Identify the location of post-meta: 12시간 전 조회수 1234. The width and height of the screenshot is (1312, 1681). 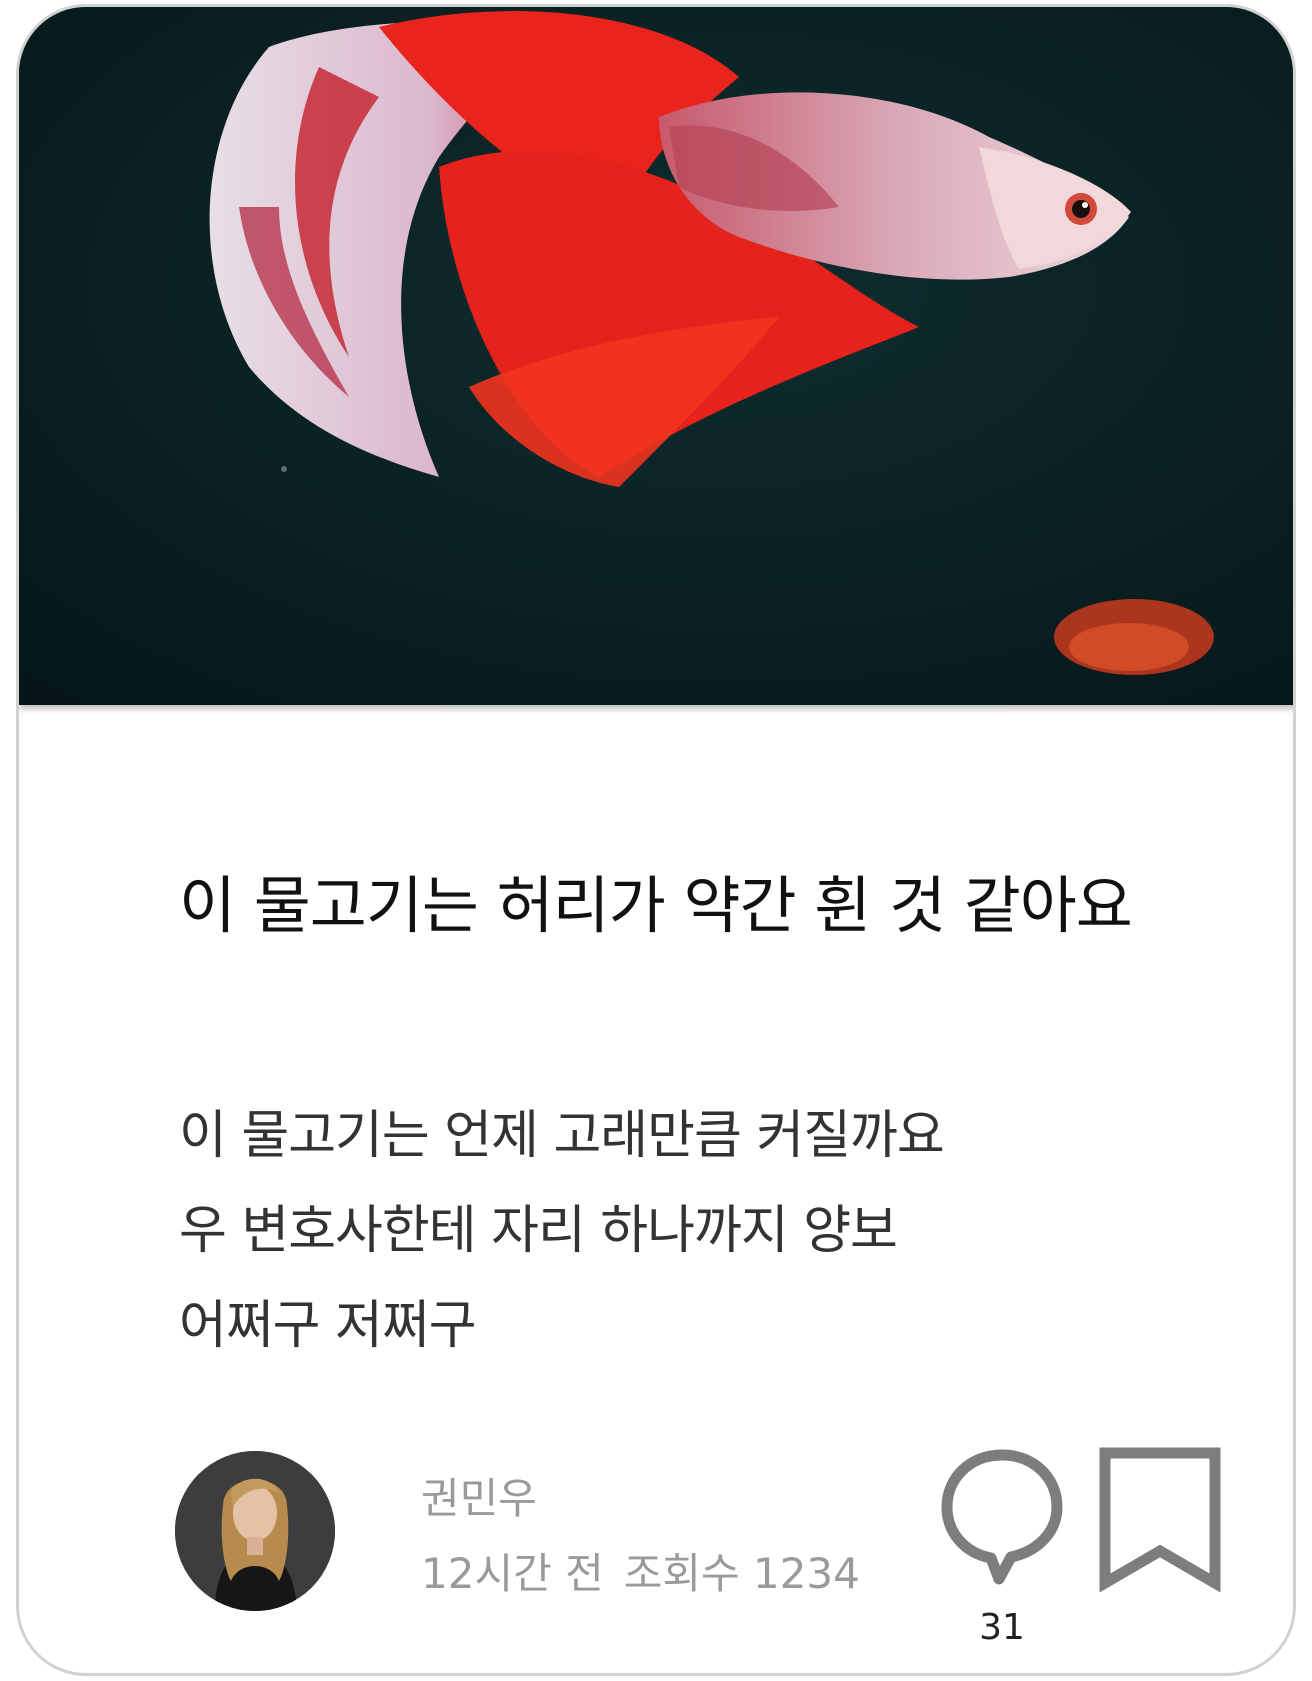
(640, 1570).